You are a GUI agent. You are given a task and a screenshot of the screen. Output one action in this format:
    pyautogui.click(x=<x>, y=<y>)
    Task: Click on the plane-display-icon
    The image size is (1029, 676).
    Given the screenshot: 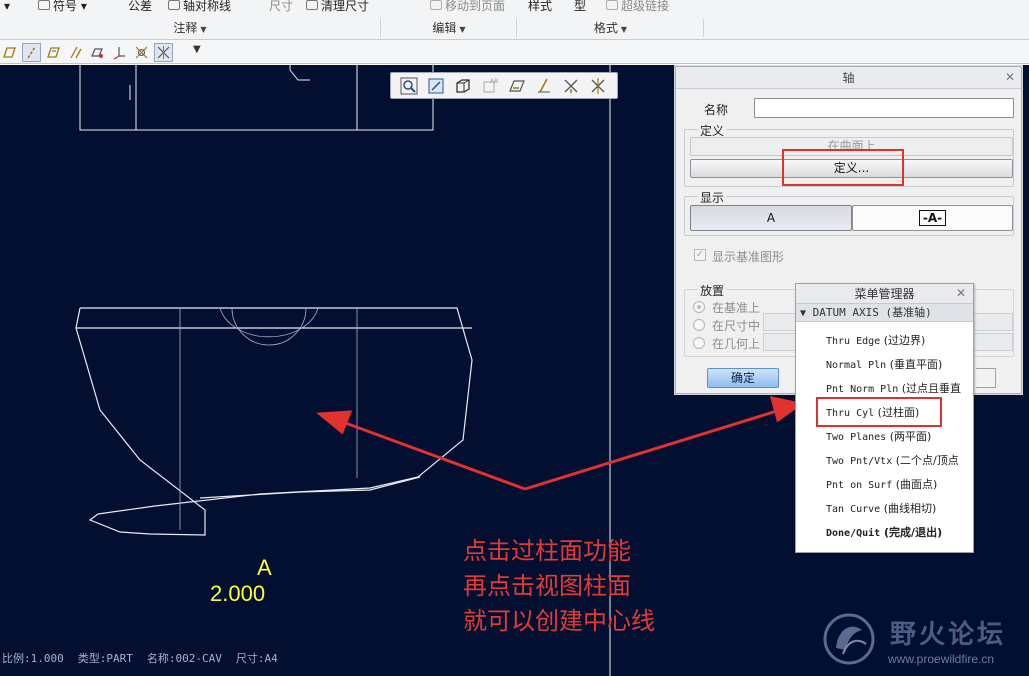 What is the action you would take?
    pyautogui.click(x=517, y=86)
    